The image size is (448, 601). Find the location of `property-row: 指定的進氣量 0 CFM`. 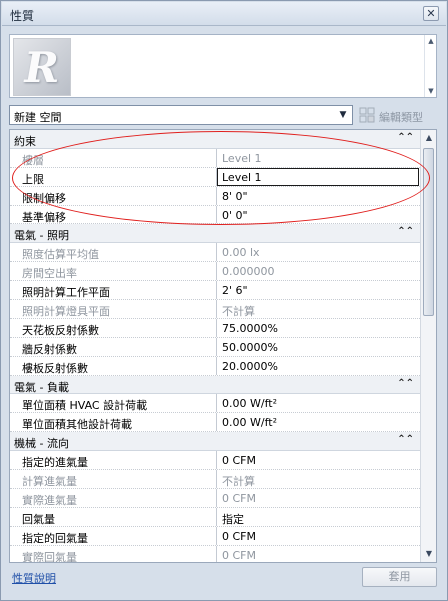

property-row: 指定的進氣量 0 CFM is located at coordinates (215, 461).